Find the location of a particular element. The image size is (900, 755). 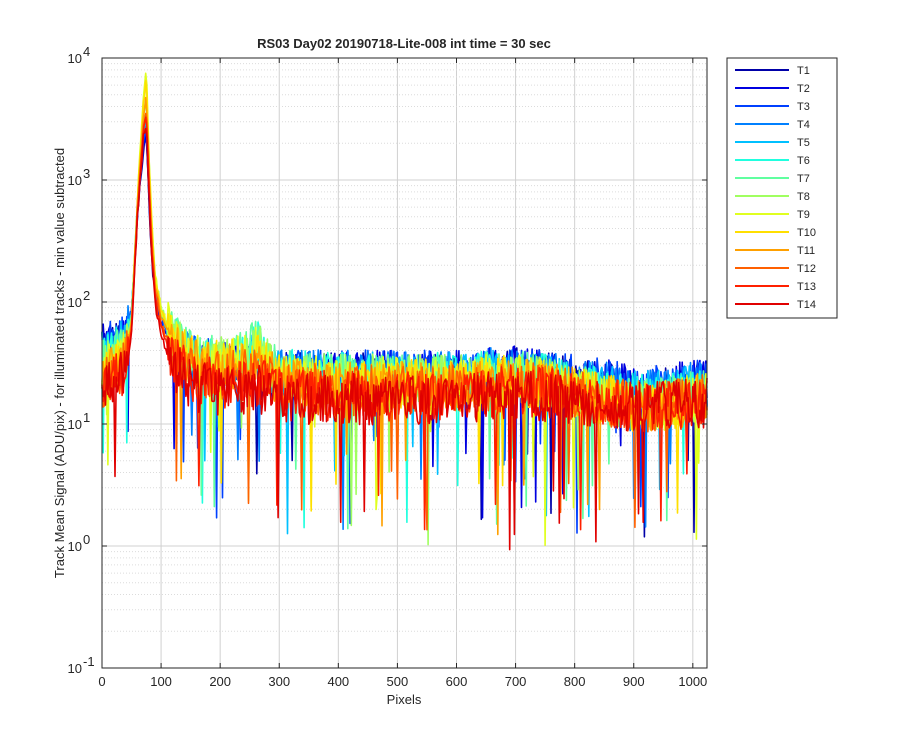

y-tick-label-exponent: 1 is located at coordinates (86, 417).